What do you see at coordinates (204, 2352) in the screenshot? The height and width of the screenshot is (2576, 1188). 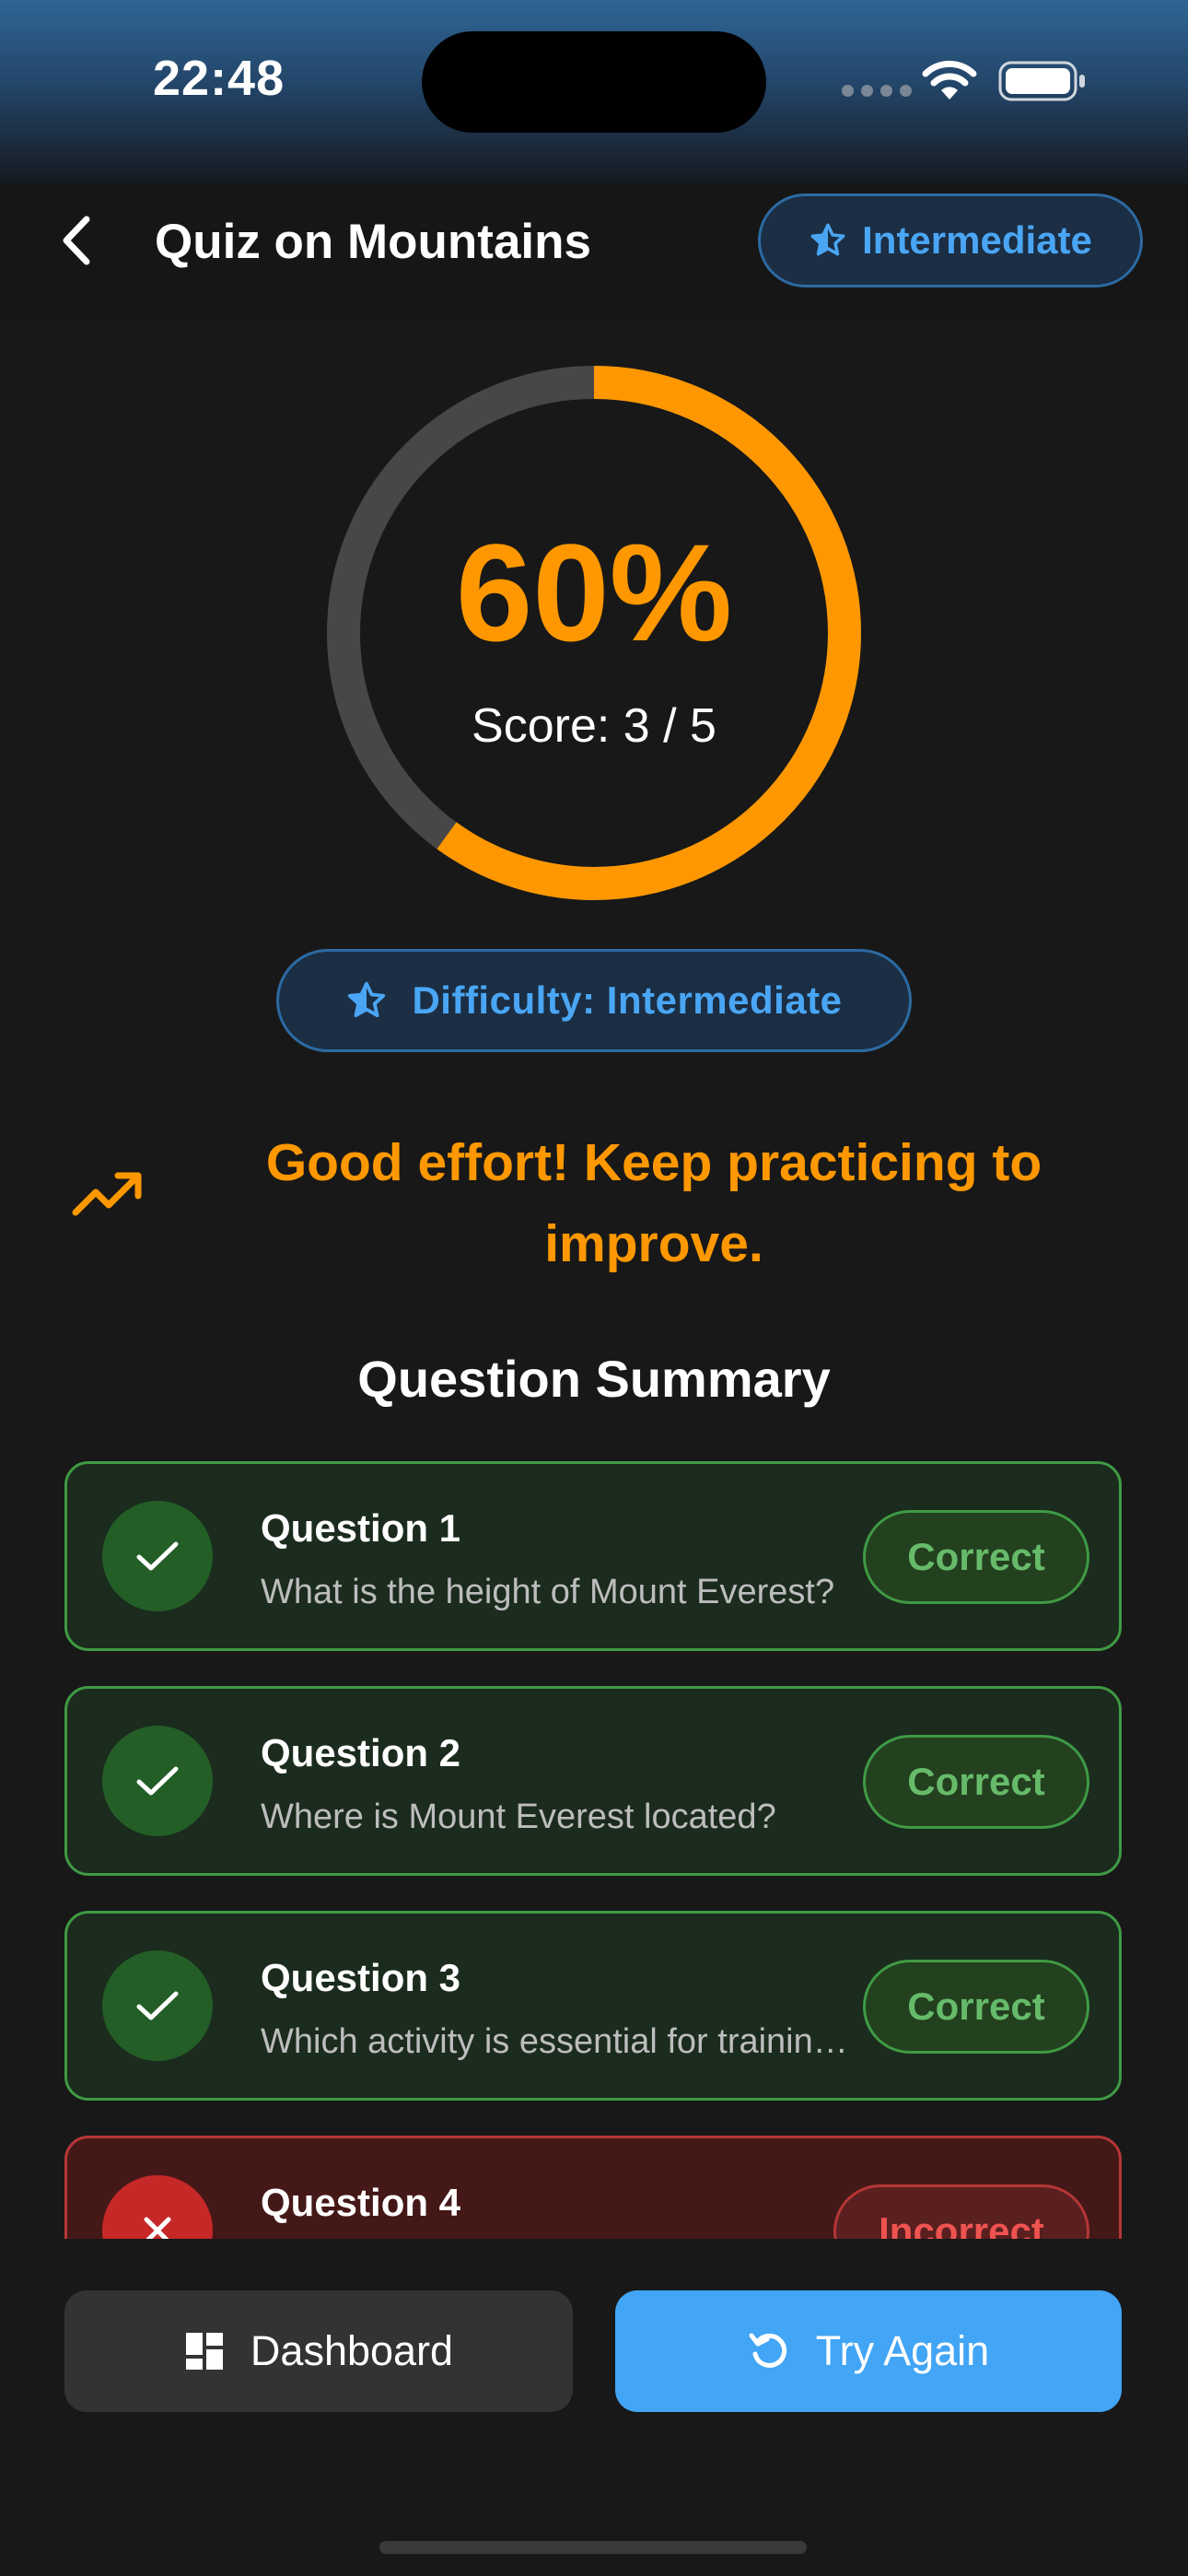 I see `dashboard-grid-icon` at bounding box center [204, 2352].